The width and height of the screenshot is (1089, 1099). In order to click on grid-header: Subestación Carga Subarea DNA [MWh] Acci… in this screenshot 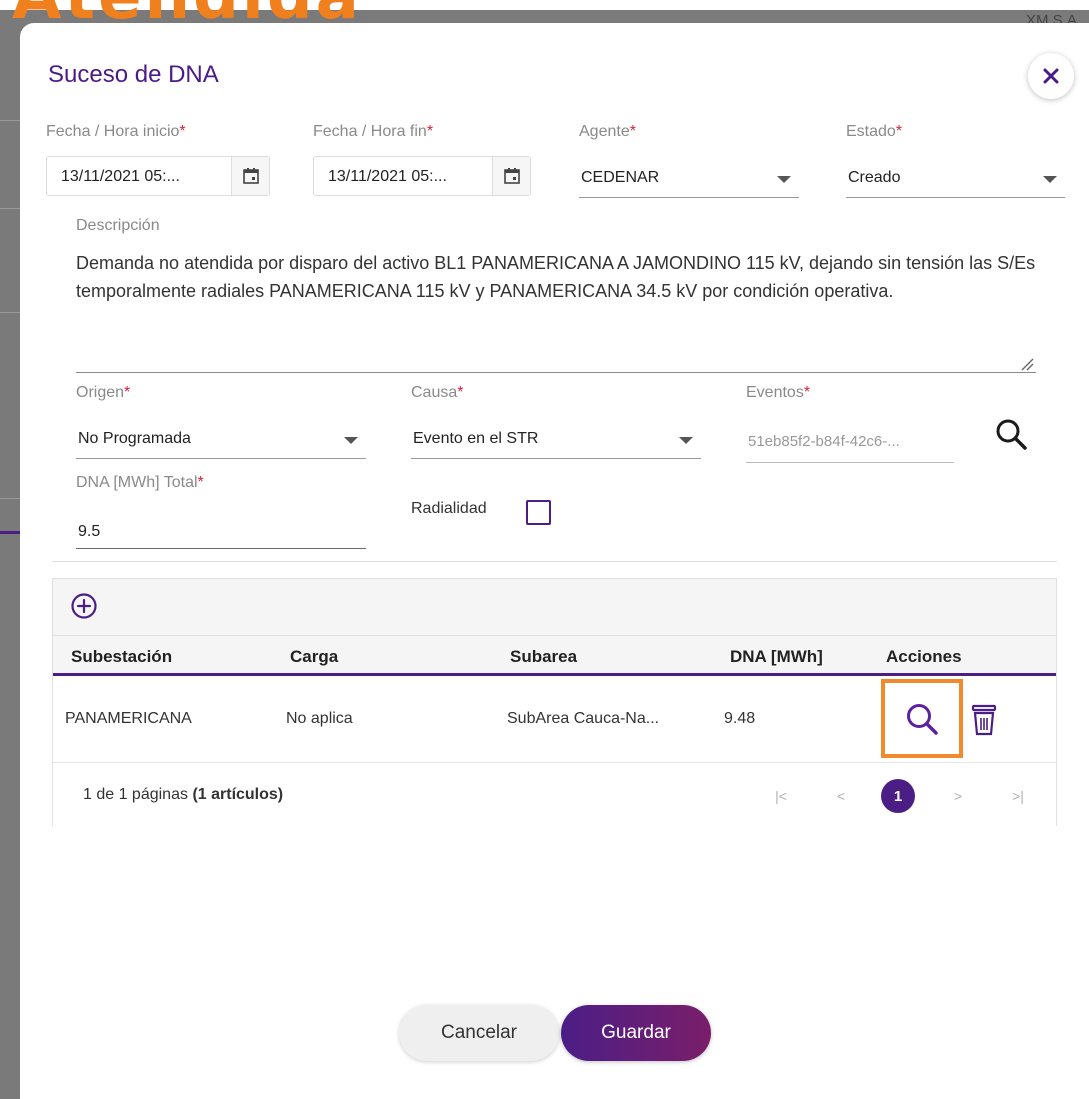, I will do `click(554, 656)`.